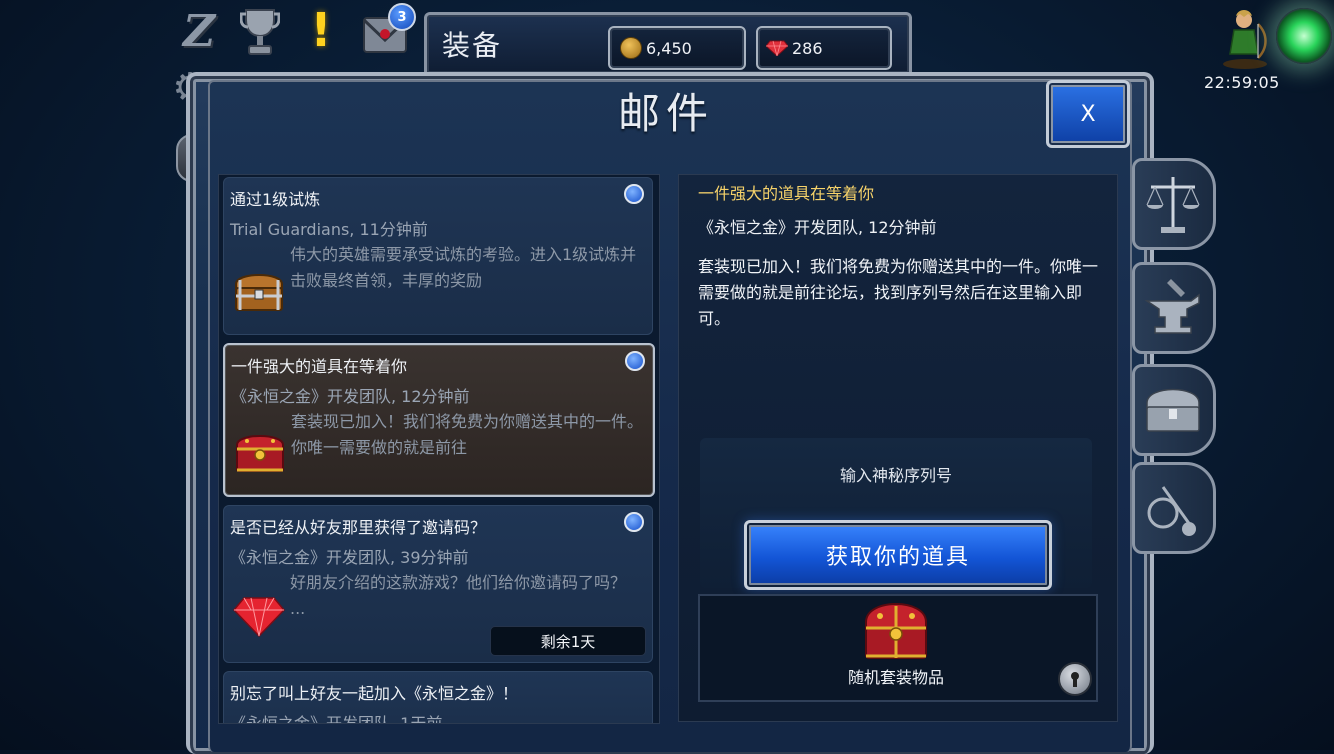 This screenshot has width=1334, height=754. What do you see at coordinates (350, 396) in the screenshot?
I see `mail-item-sender: 《永恒之金》开发团队, 12分钟前` at bounding box center [350, 396].